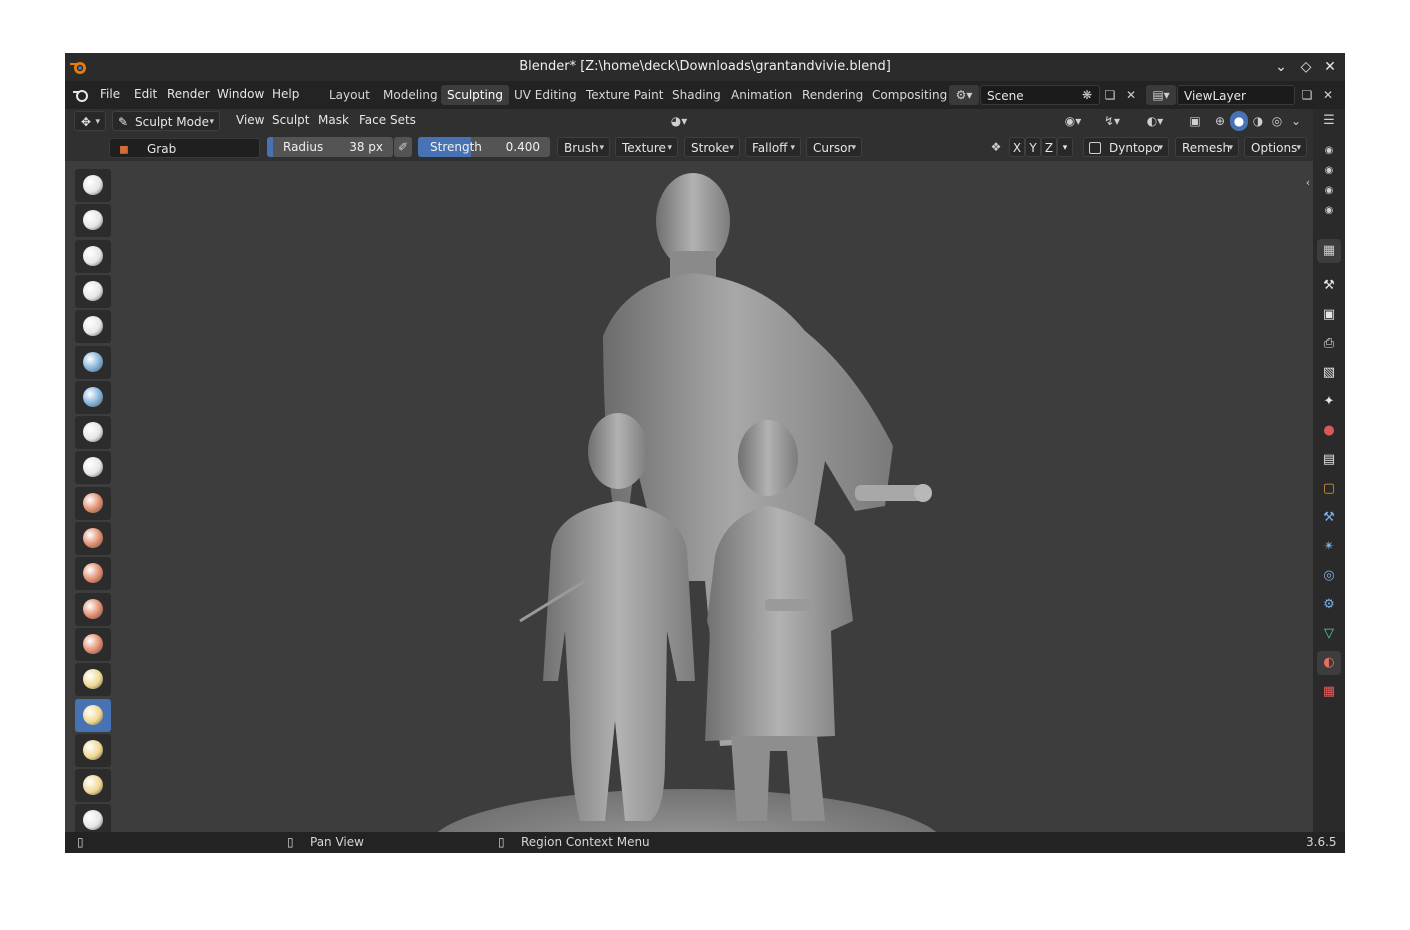 The width and height of the screenshot is (1410, 930). Describe the element at coordinates (1236, 95) in the screenshot. I see `view-layer-name-field: ViewLayer` at that location.